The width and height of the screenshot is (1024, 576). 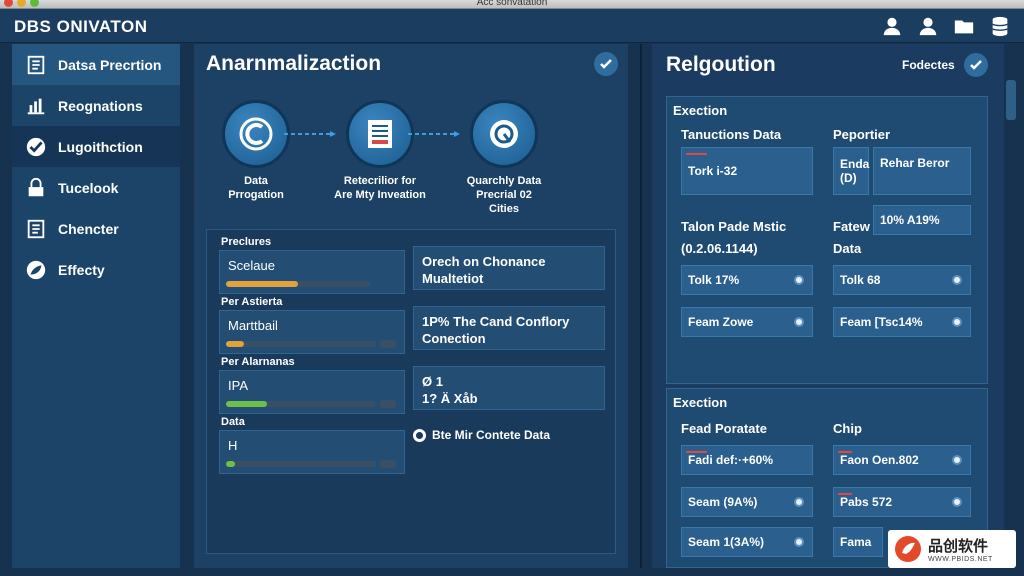 I want to click on card-label: Talon Pade Mstic, so click(x=734, y=226).